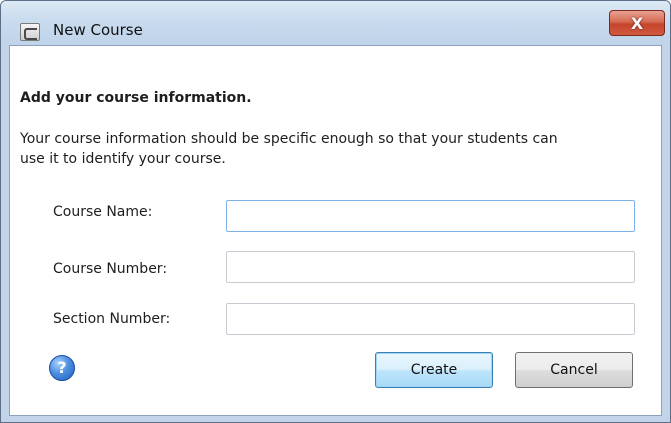 The height and width of the screenshot is (423, 671). What do you see at coordinates (112, 319) in the screenshot?
I see `section-number-label: Section Number:` at bounding box center [112, 319].